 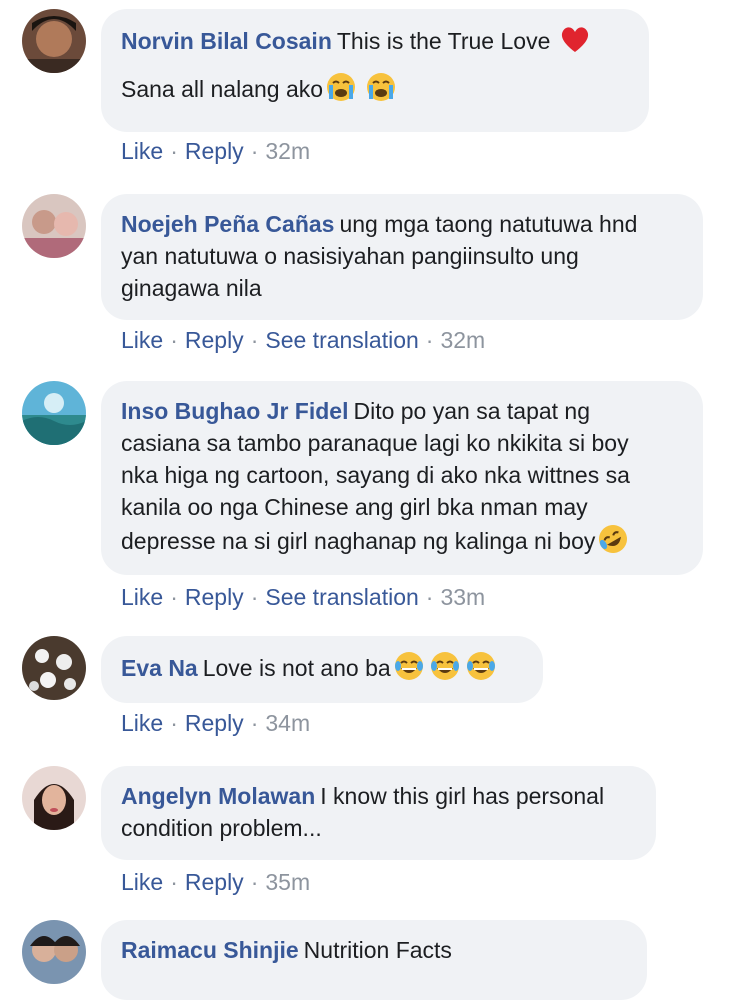 I want to click on comment-author: Inso Bughao Jr Fidel, so click(x=234, y=411).